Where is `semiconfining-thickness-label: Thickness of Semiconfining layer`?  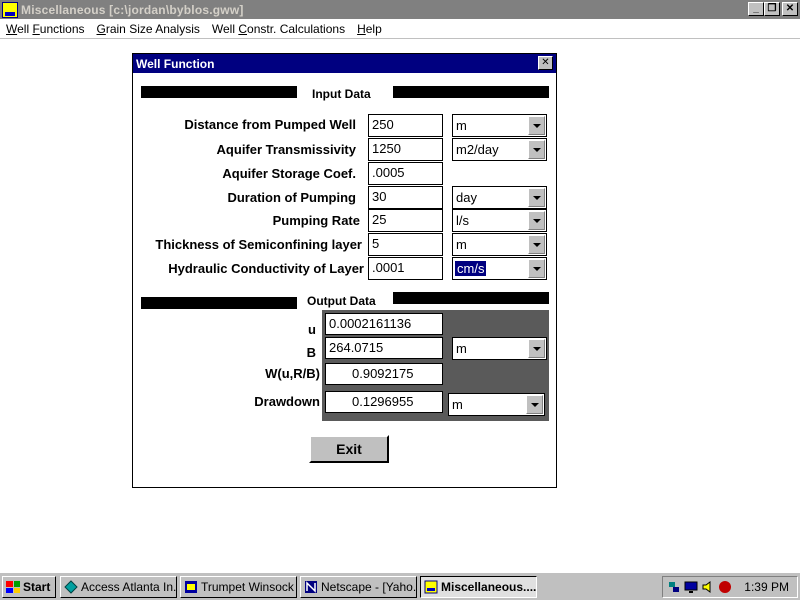
semiconfining-thickness-label: Thickness of Semiconfining layer is located at coordinates (258, 244).